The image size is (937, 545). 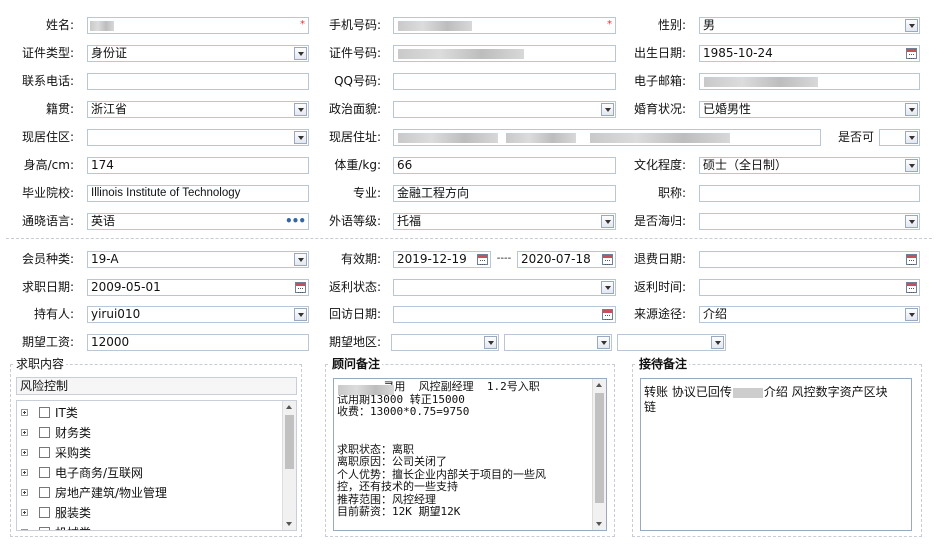 What do you see at coordinates (504, 25) in the screenshot?
I see `mobile-field: *` at bounding box center [504, 25].